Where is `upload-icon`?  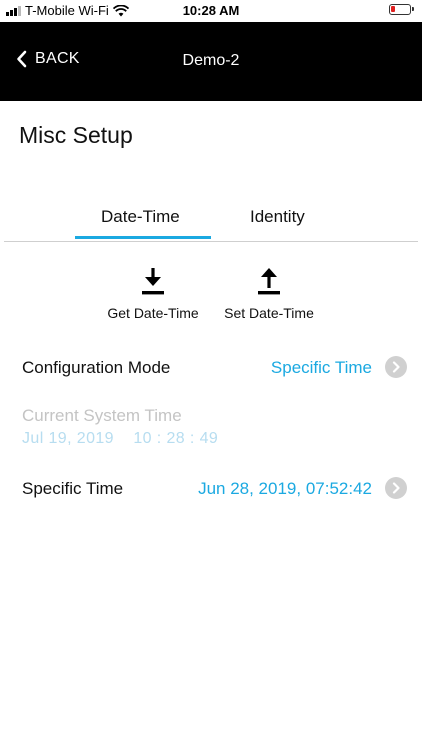
upload-icon is located at coordinates (269, 281).